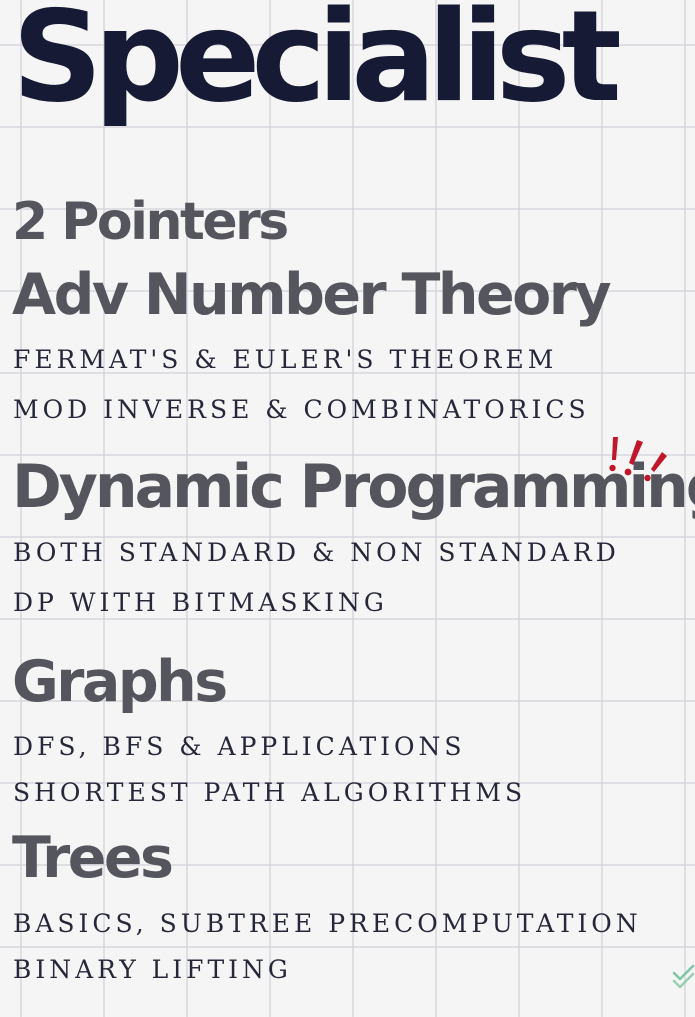  Describe the element at coordinates (200, 602) in the screenshot. I see `item-bitmasking-dp: DP WITH BITMASKING` at that location.